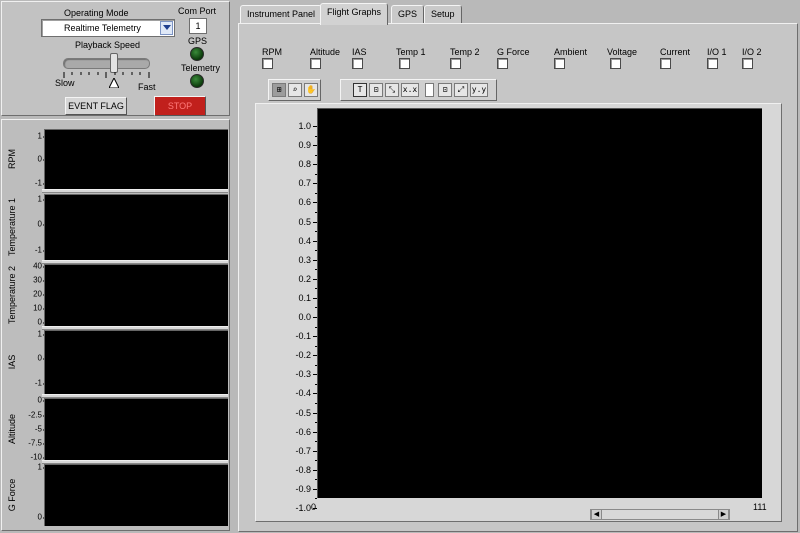 This screenshot has width=800, height=533. Describe the element at coordinates (272, 52) in the screenshot. I see `channel-label: RPM` at that location.